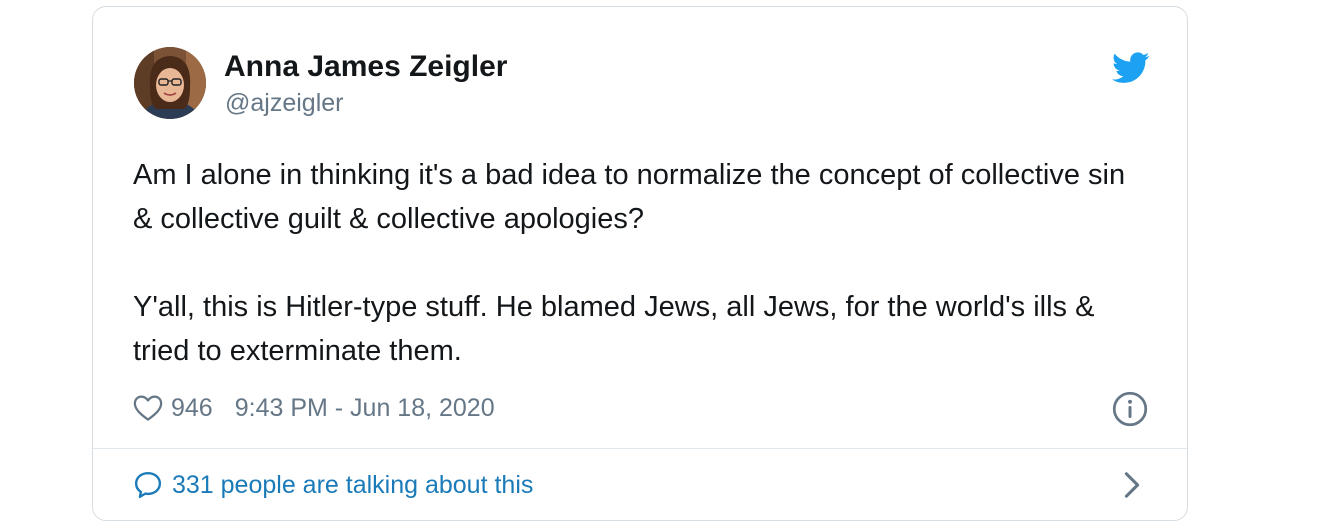 The width and height of the screenshot is (1321, 529). I want to click on twitter-bird-icon, so click(1131, 68).